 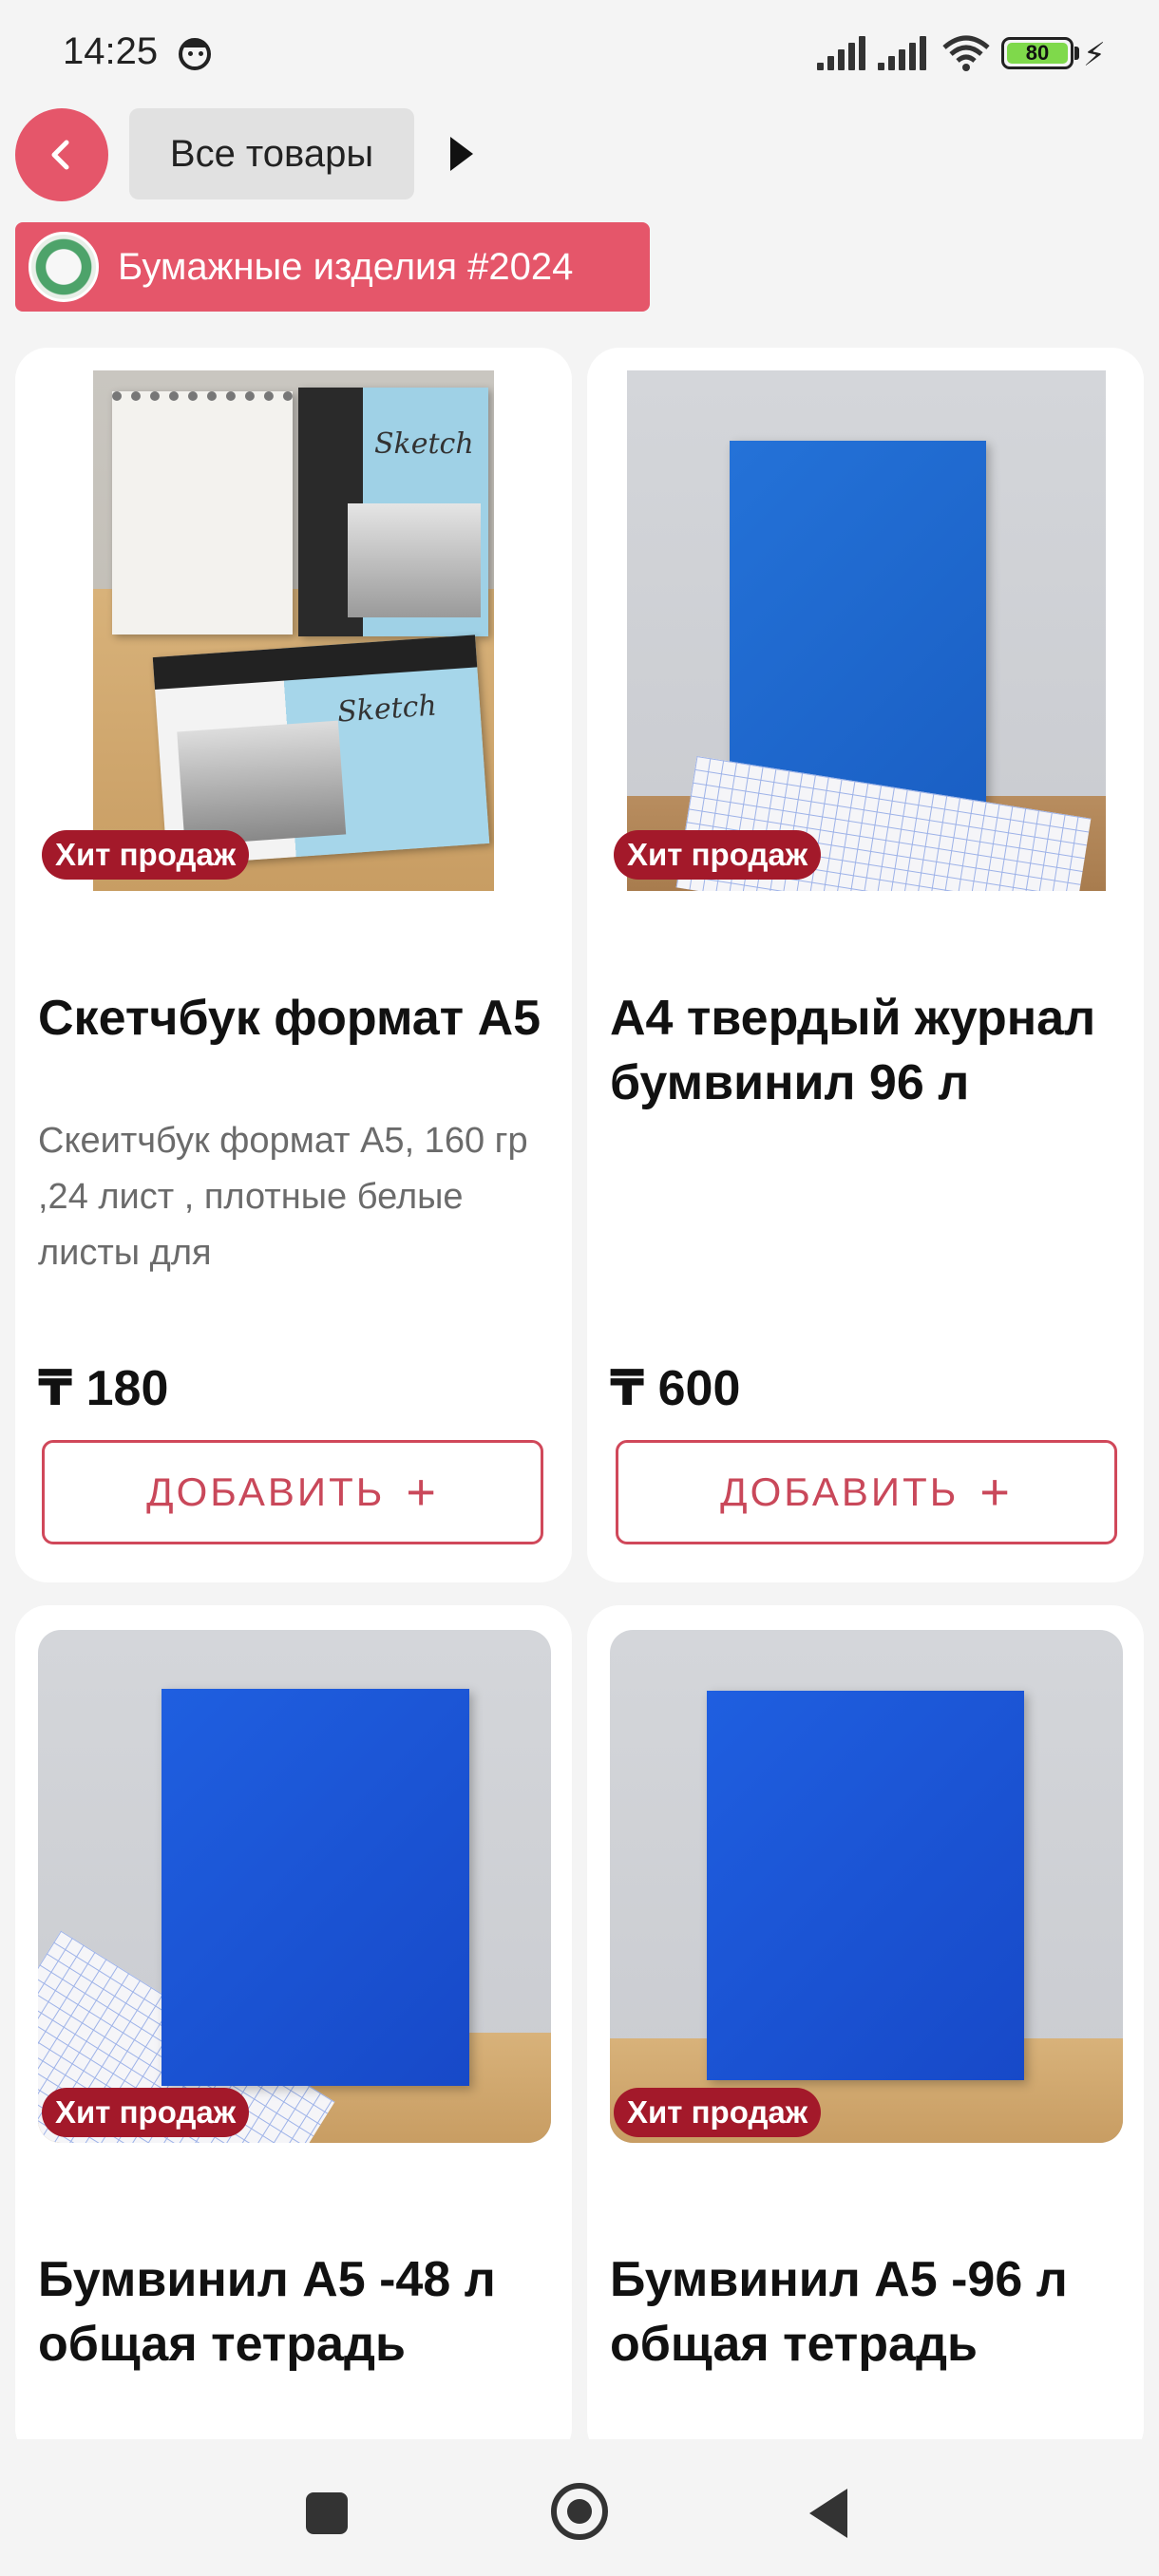 I want to click on product-price: ₸ 600, so click(x=675, y=1388).